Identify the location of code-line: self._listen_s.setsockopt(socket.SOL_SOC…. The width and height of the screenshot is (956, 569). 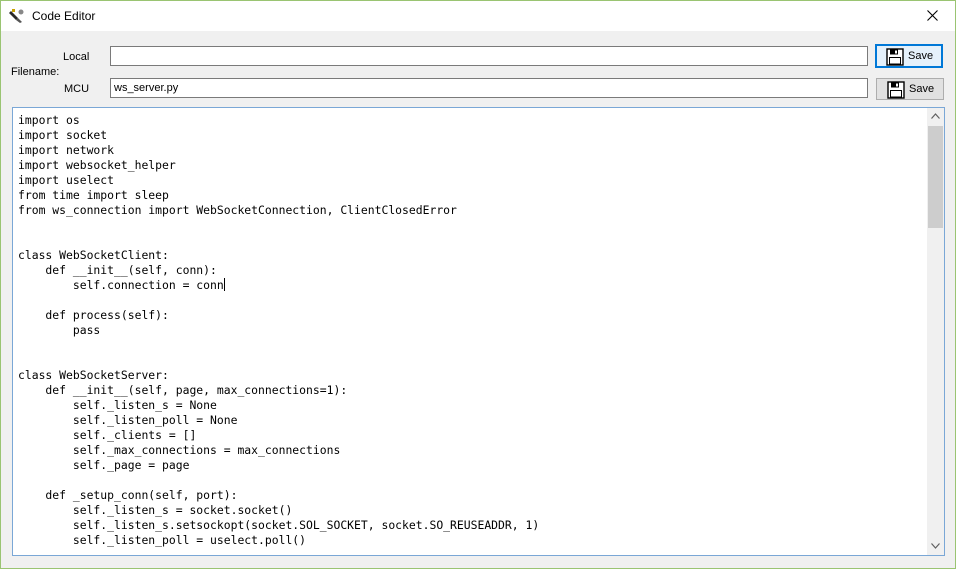
(278, 525).